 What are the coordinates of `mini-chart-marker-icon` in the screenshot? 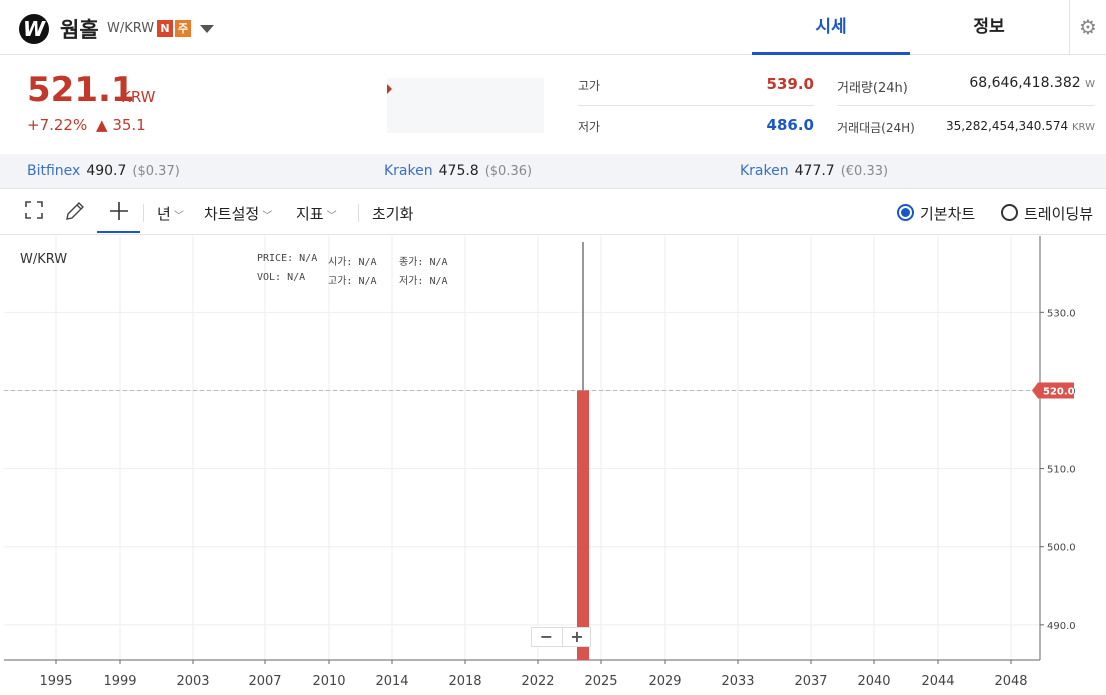 It's located at (389, 89).